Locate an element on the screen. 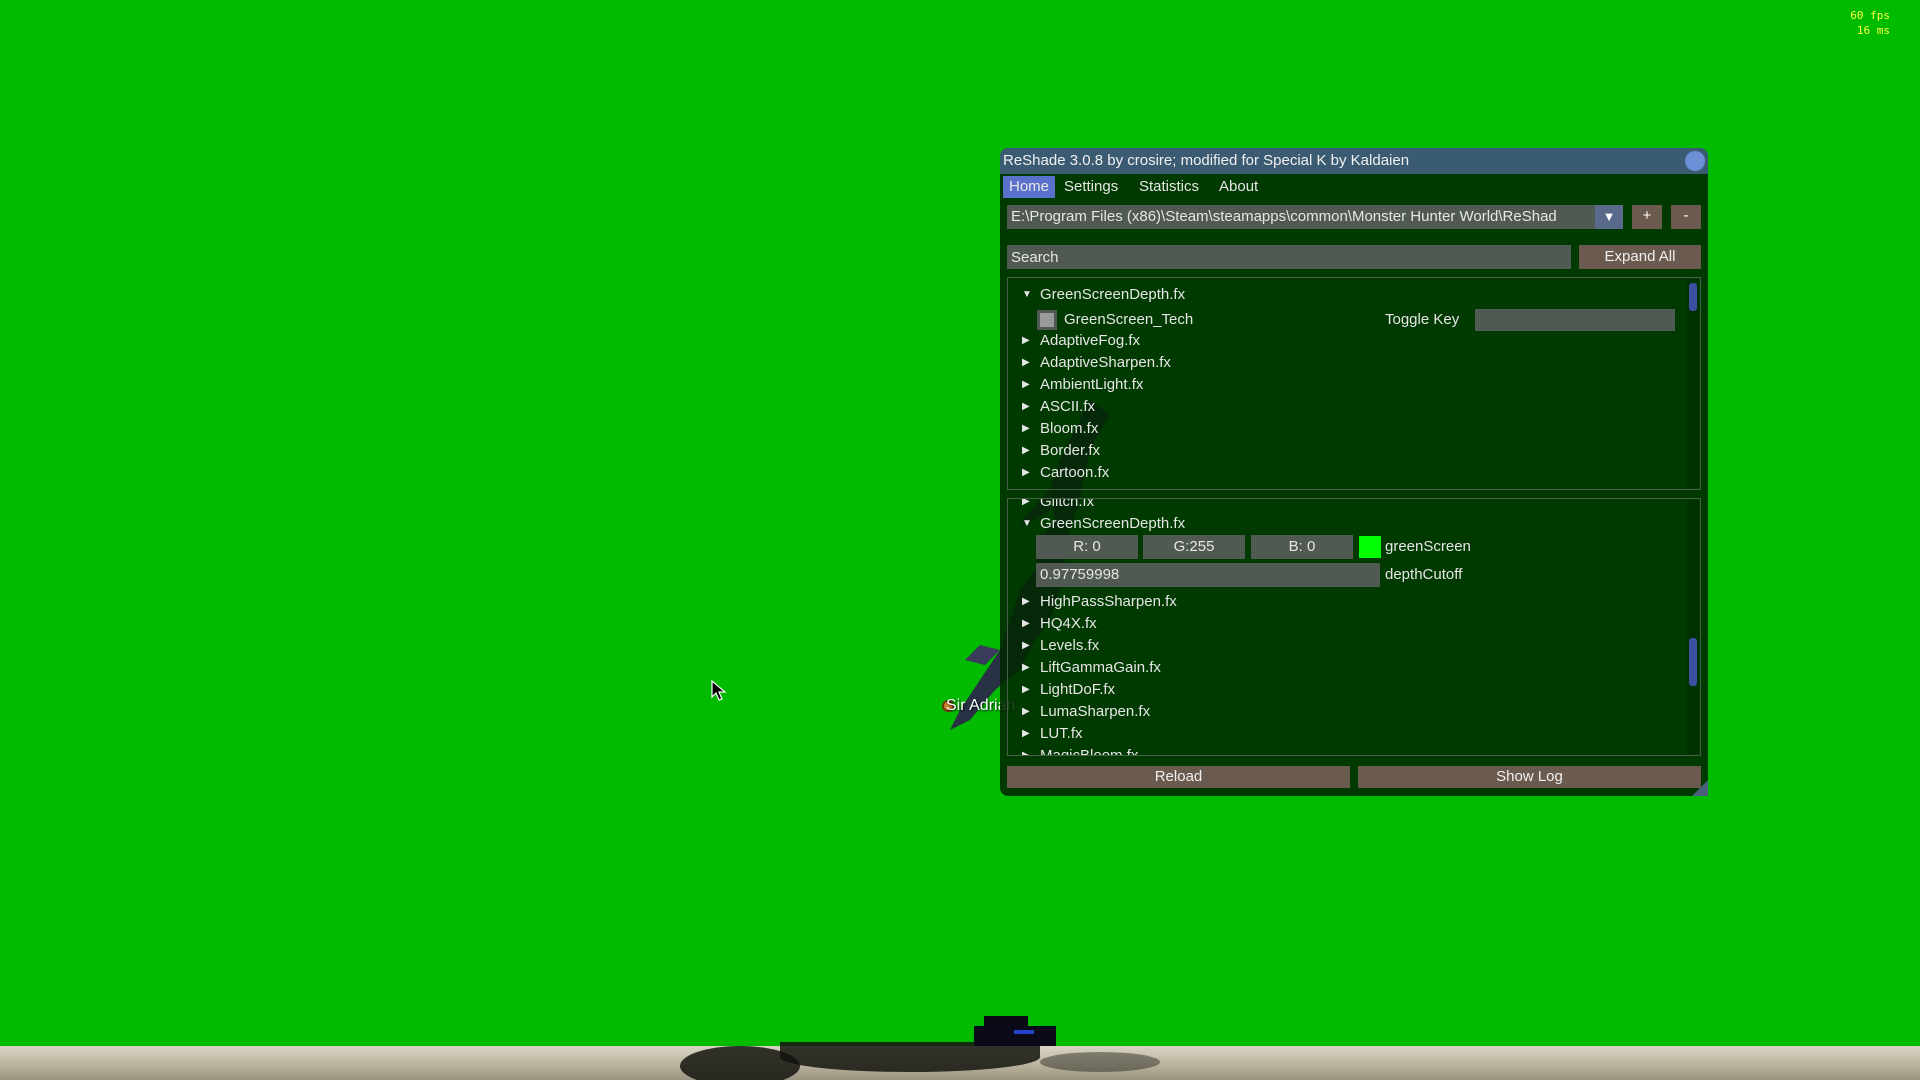  remove-preset-button: - is located at coordinates (1686, 217).